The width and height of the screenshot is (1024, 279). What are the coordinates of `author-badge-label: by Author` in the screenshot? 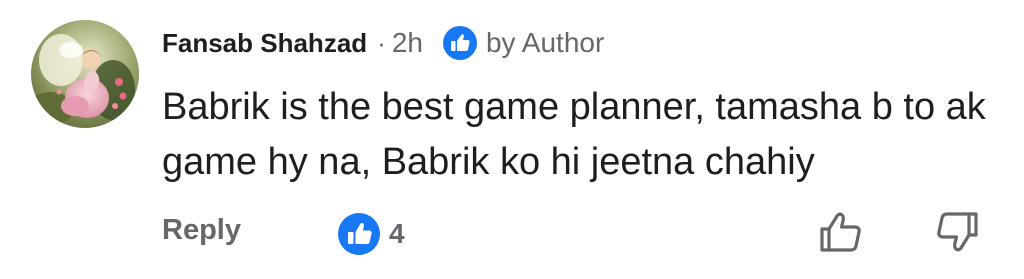 It's located at (545, 42).